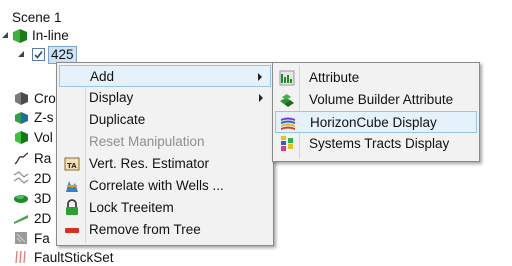 This screenshot has width=512, height=266. Describe the element at coordinates (21, 219) in the screenshot. I see `2d-horizon-icon` at that location.